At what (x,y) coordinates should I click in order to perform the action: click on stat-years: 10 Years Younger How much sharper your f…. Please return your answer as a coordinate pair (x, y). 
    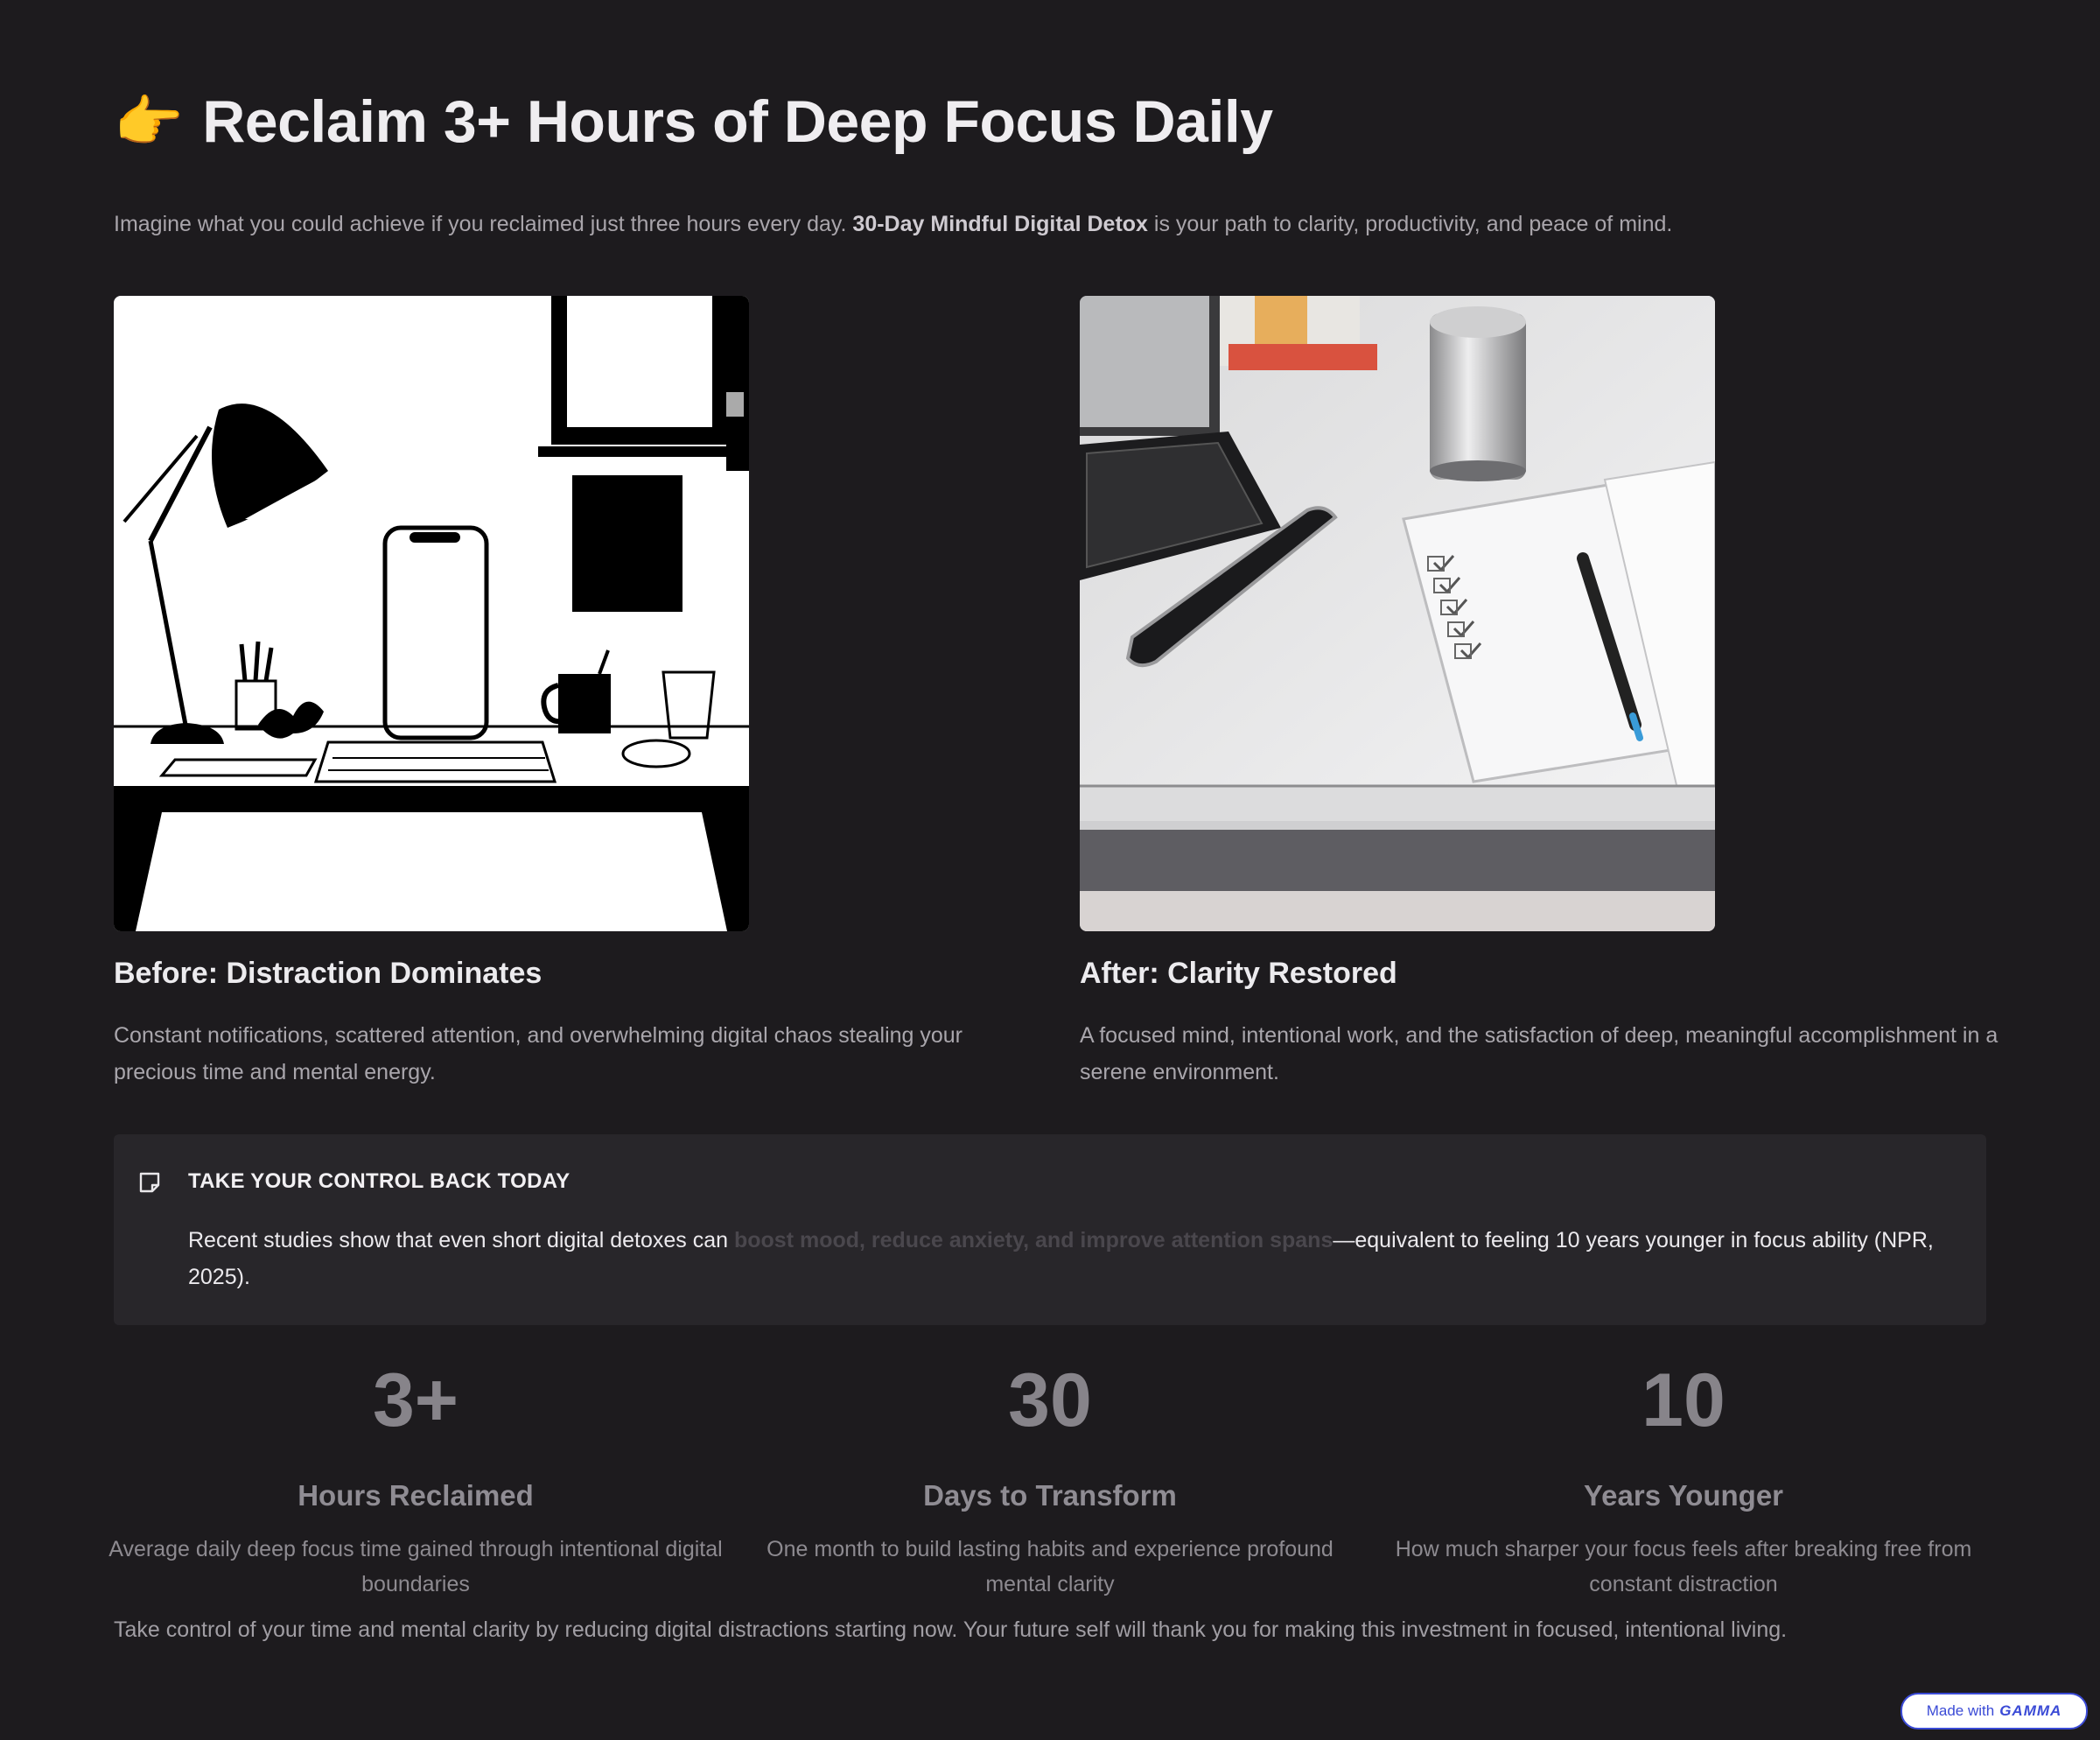
    Looking at the image, I should click on (1683, 1479).